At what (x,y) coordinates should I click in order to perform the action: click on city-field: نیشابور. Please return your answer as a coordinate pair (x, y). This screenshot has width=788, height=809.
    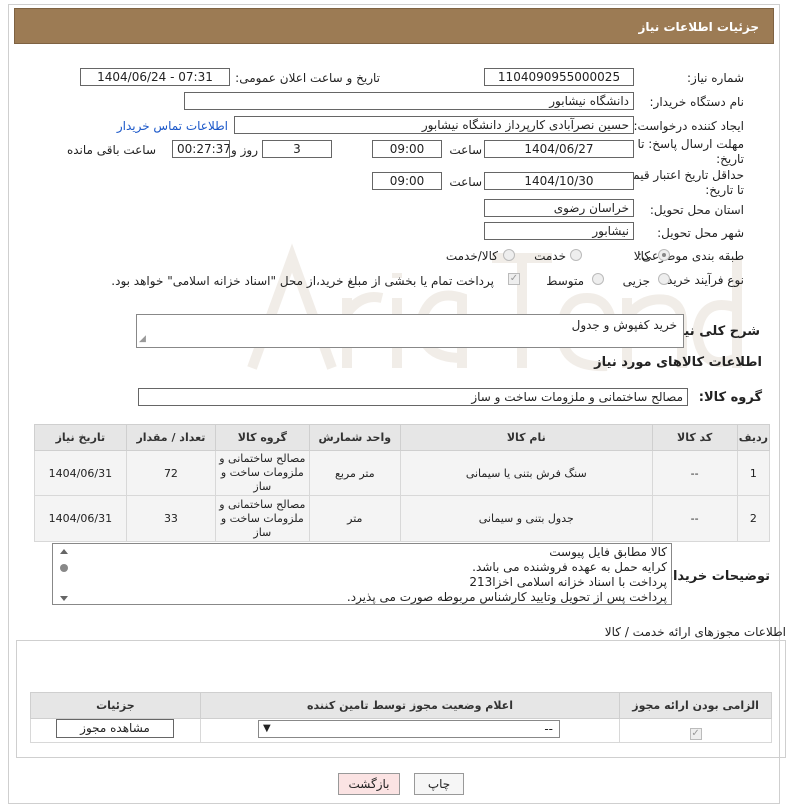
    Looking at the image, I should click on (559, 231).